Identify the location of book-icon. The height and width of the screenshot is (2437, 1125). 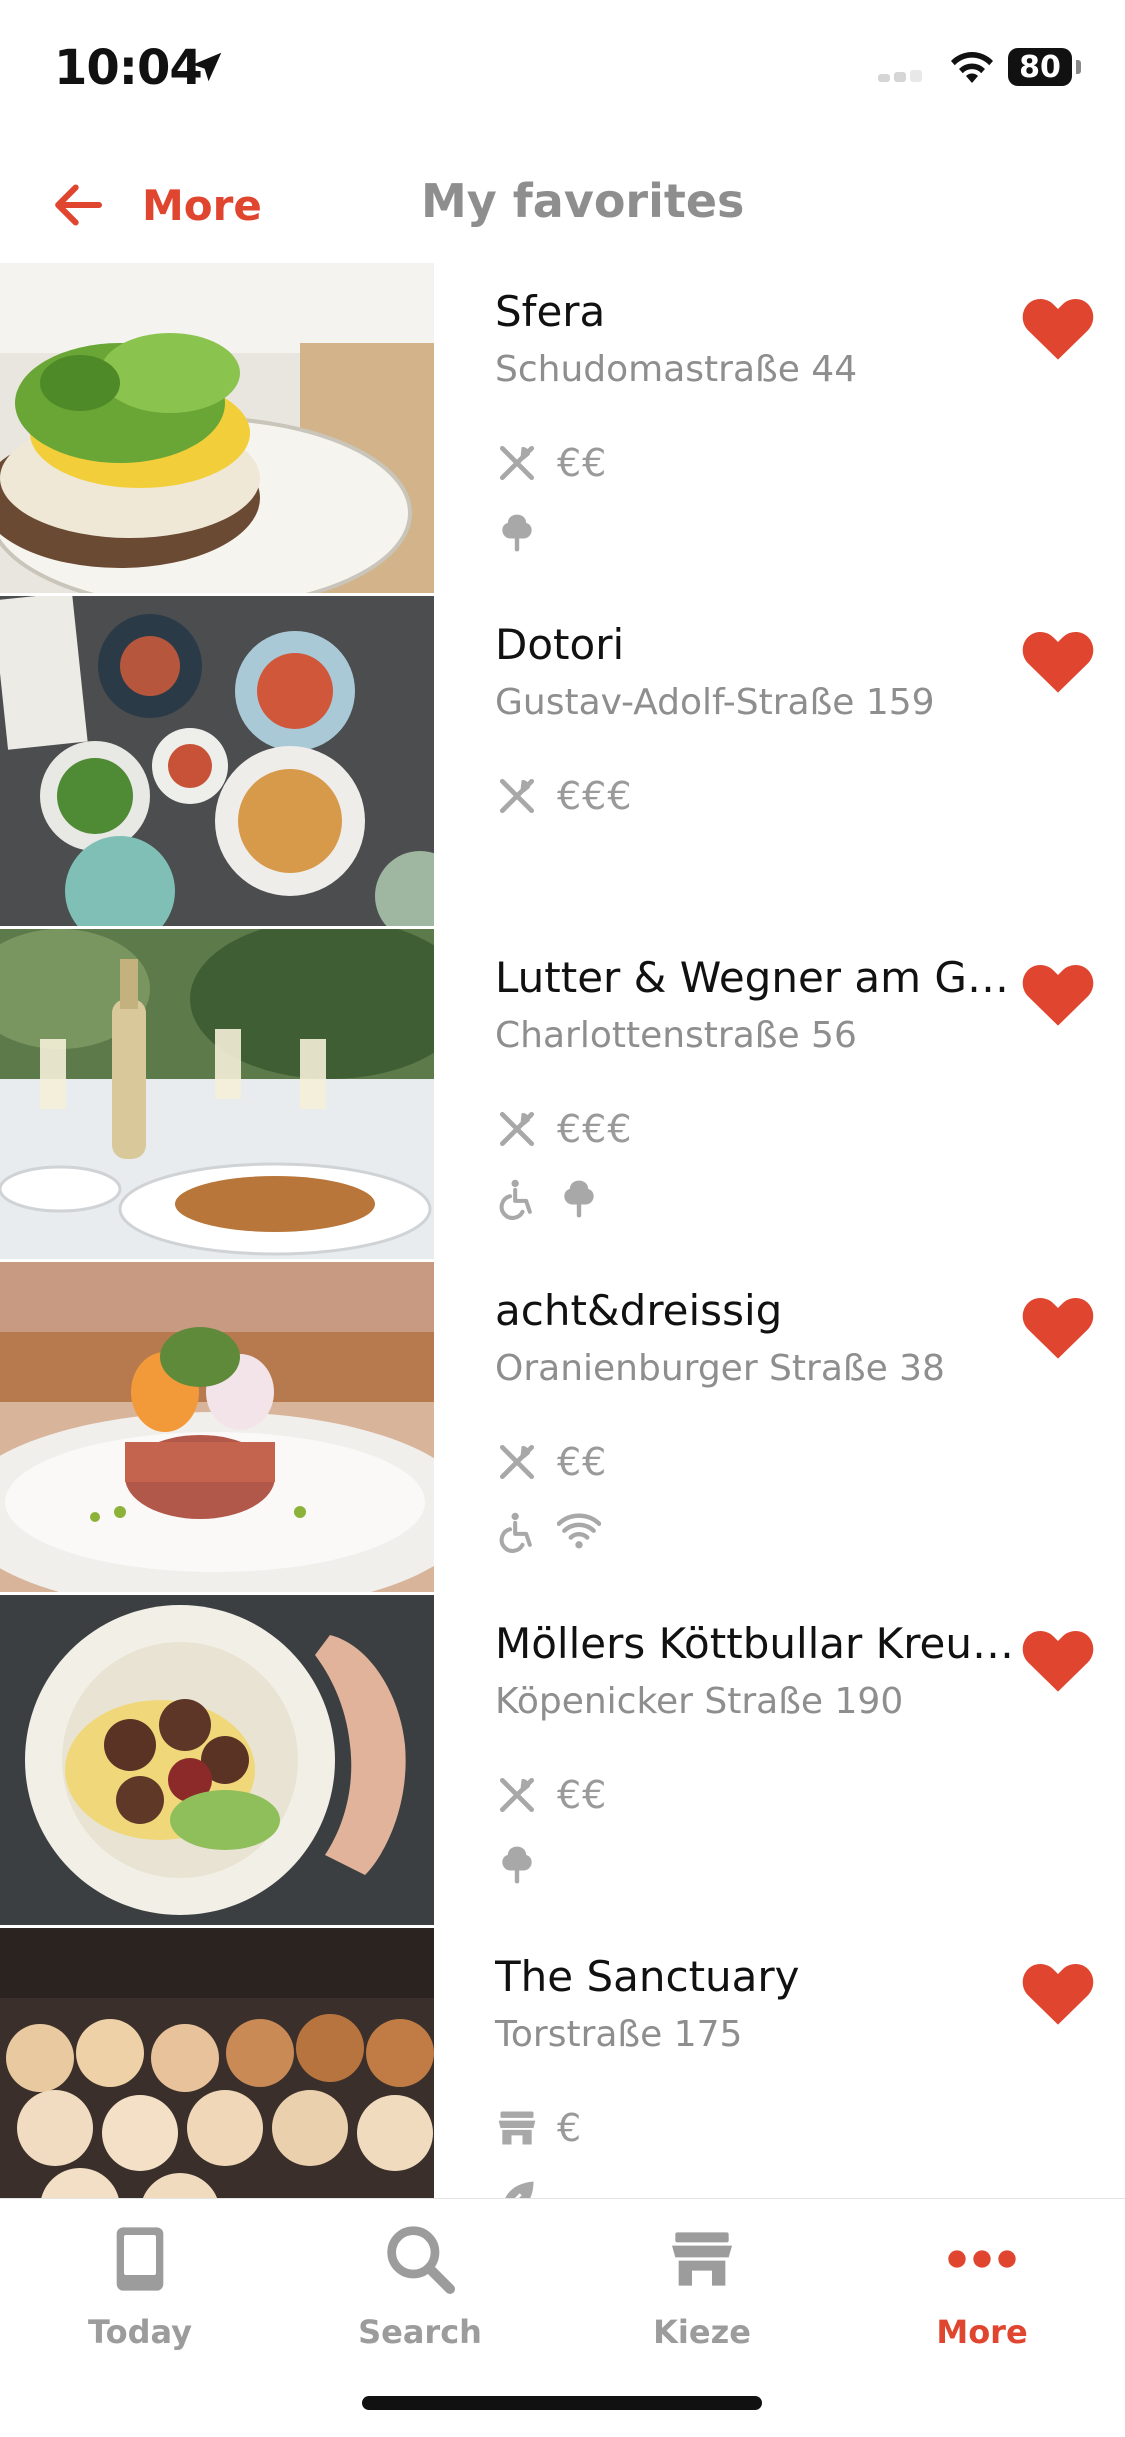
(140, 2259).